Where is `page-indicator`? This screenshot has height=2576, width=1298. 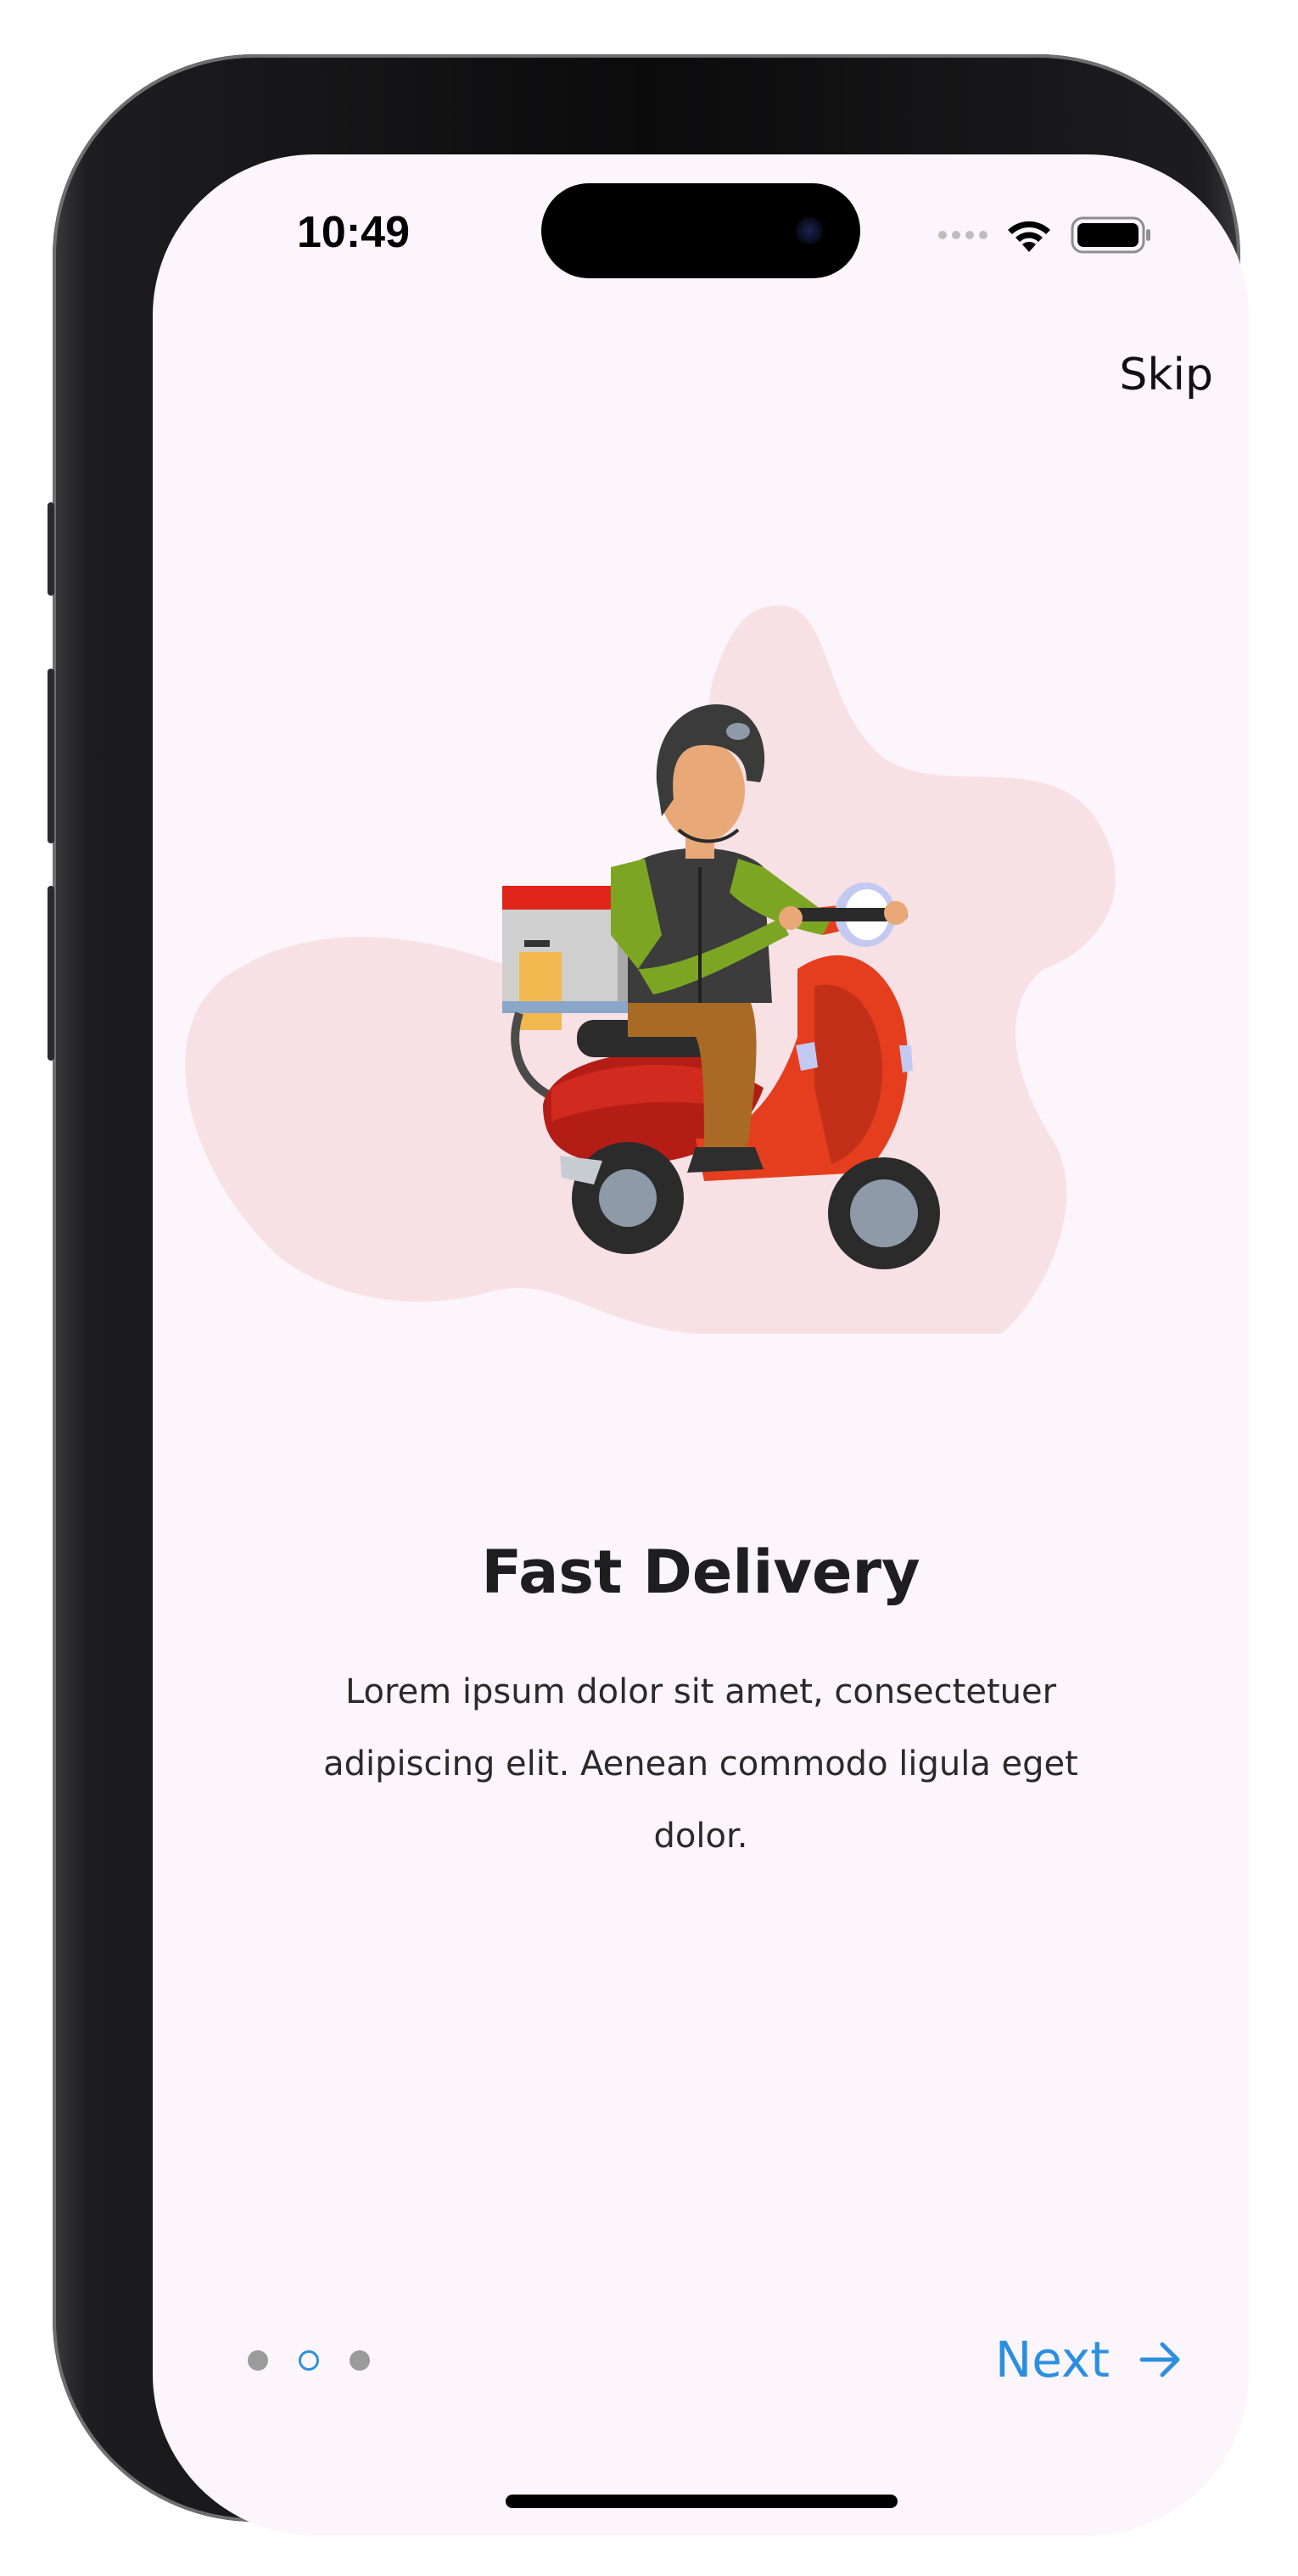 page-indicator is located at coordinates (309, 2361).